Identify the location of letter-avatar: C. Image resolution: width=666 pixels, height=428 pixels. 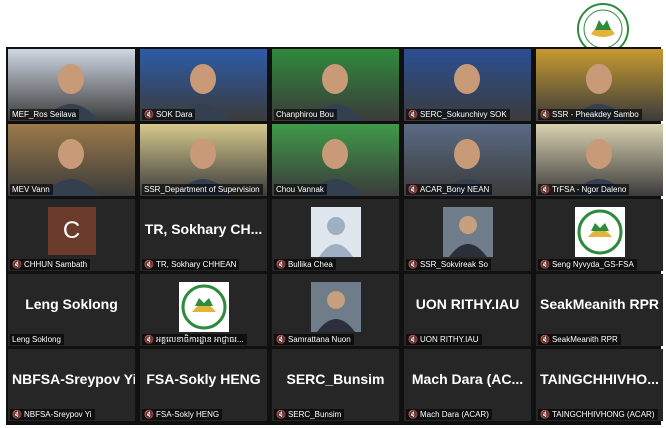
(71, 231).